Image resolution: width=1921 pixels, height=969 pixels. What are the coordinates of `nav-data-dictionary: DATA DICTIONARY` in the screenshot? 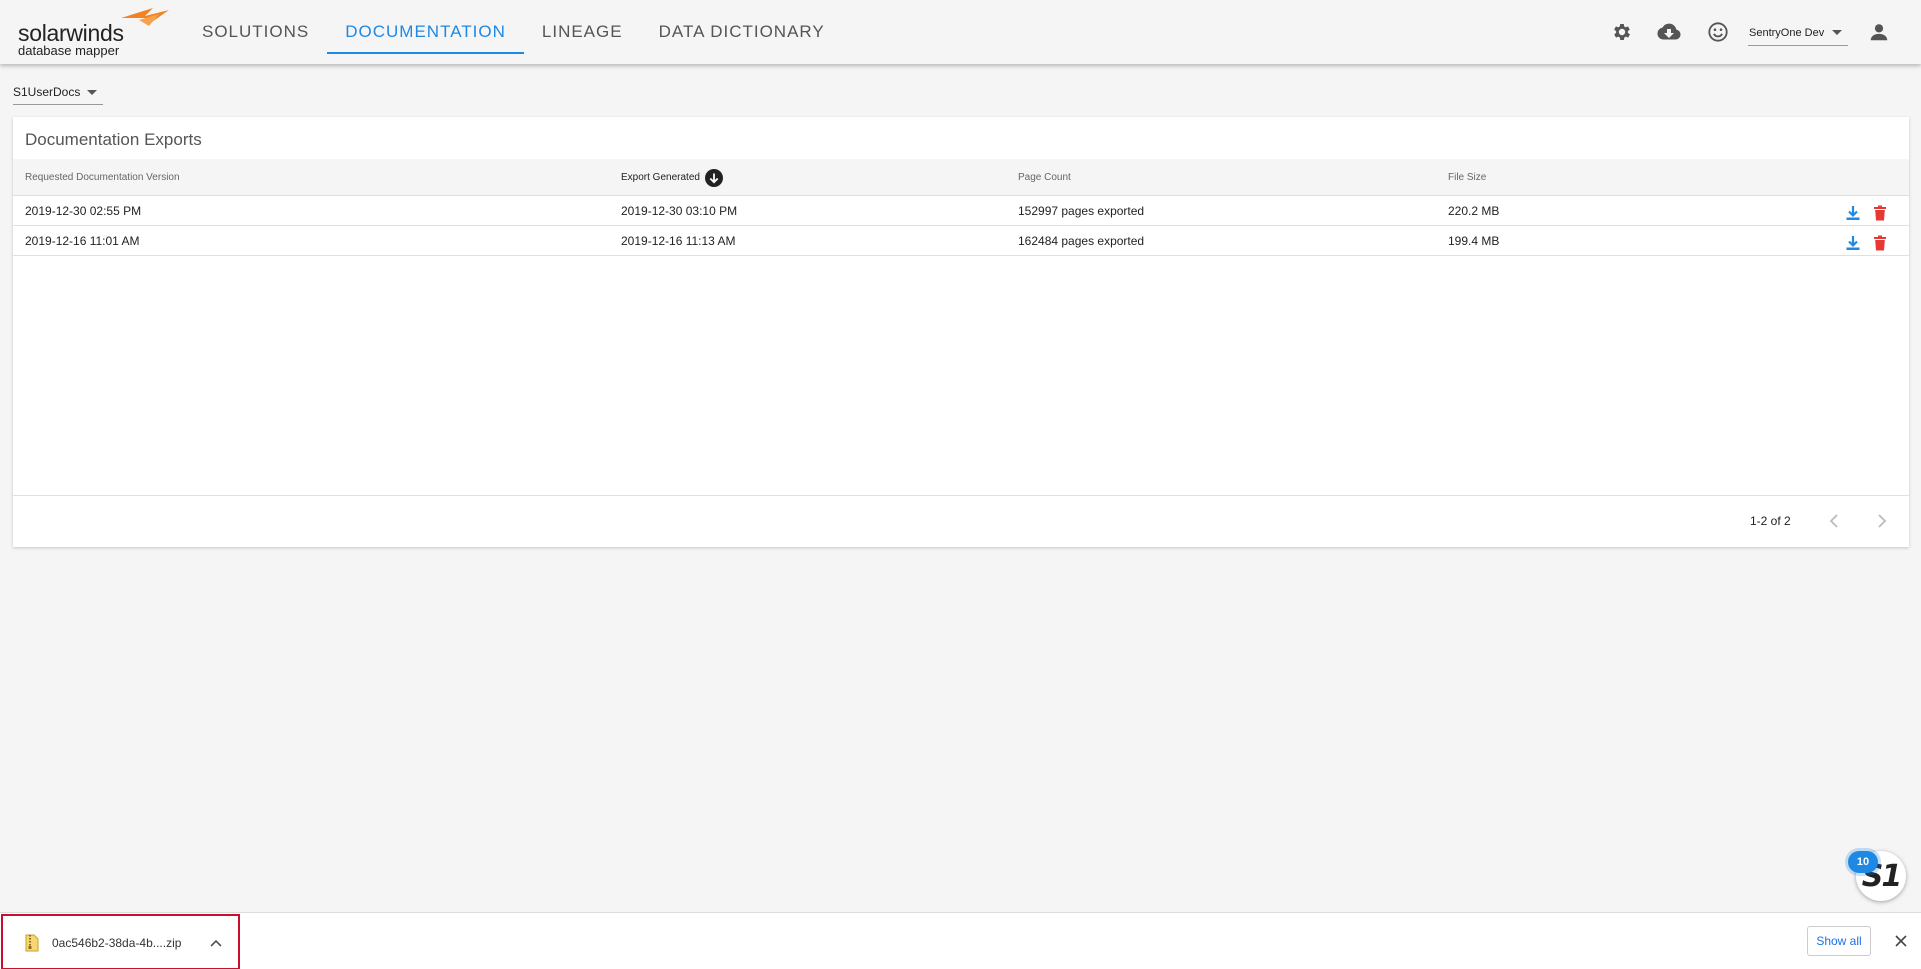 It's located at (742, 32).